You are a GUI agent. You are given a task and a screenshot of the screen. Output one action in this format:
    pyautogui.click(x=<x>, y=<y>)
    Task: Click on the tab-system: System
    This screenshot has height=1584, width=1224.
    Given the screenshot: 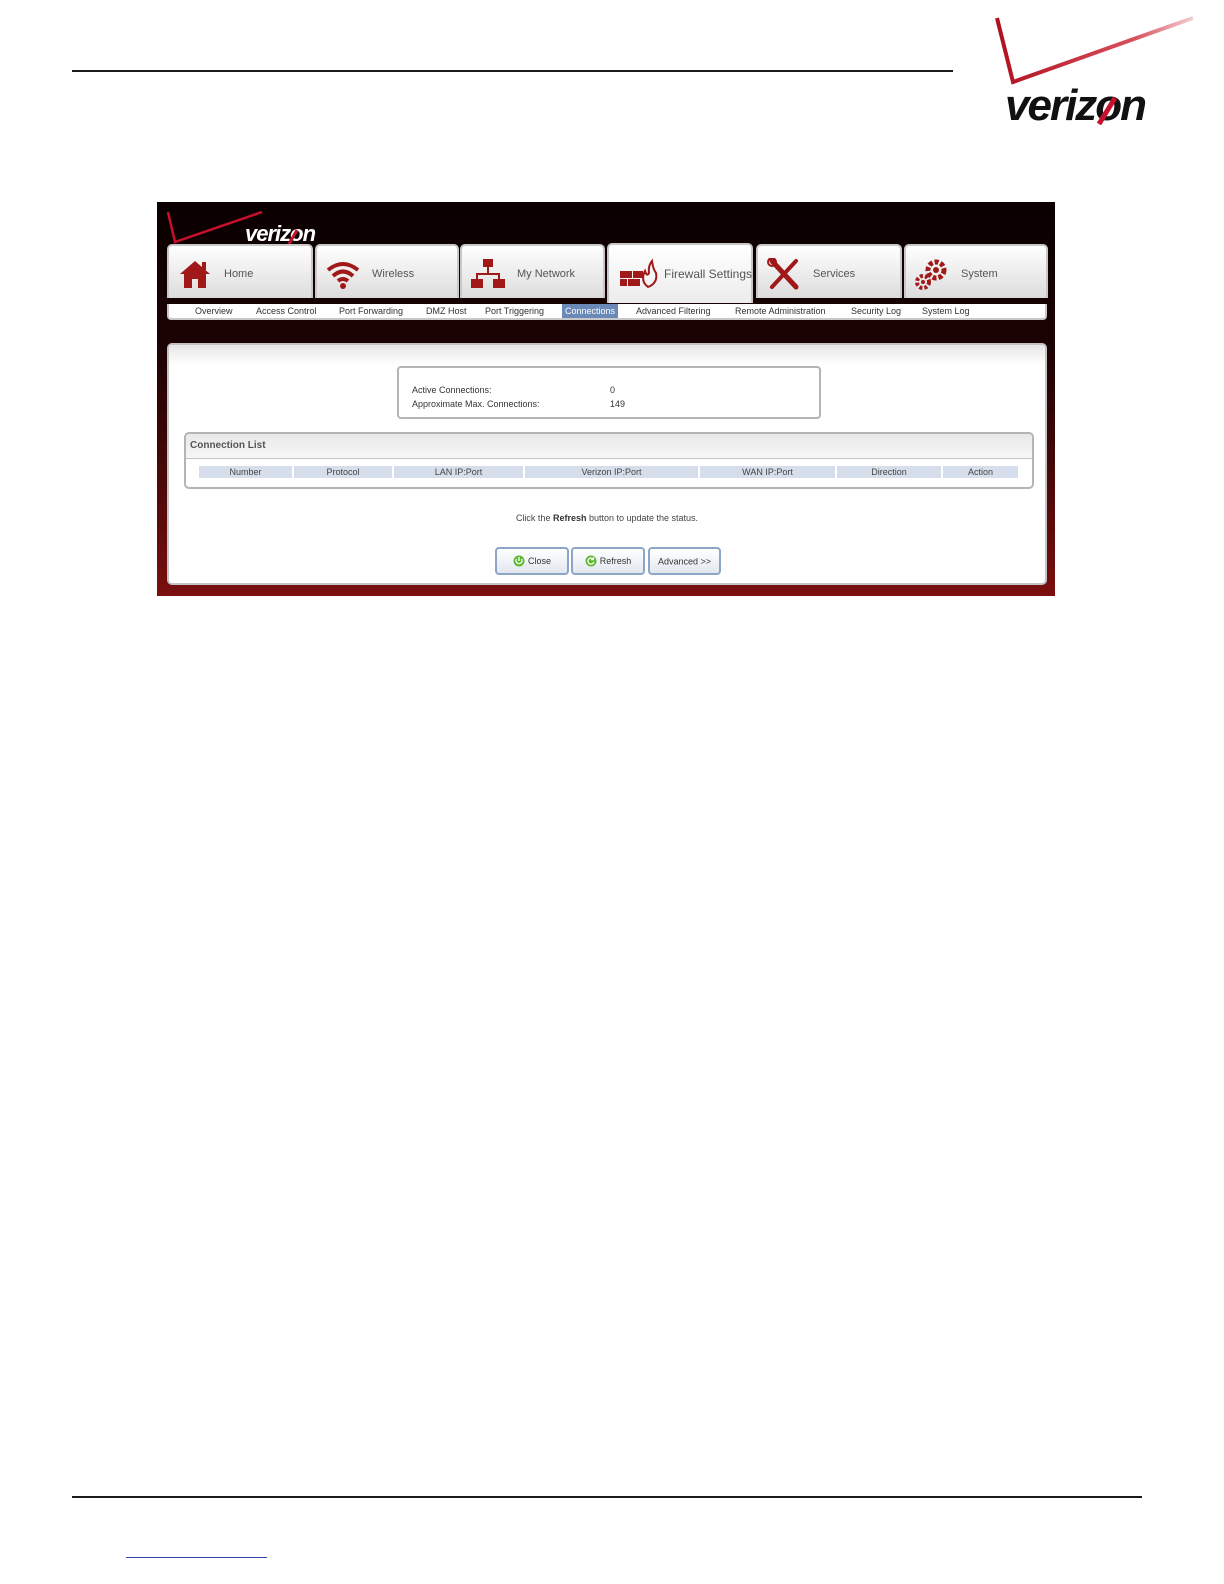 What is the action you would take?
    pyautogui.click(x=976, y=271)
    